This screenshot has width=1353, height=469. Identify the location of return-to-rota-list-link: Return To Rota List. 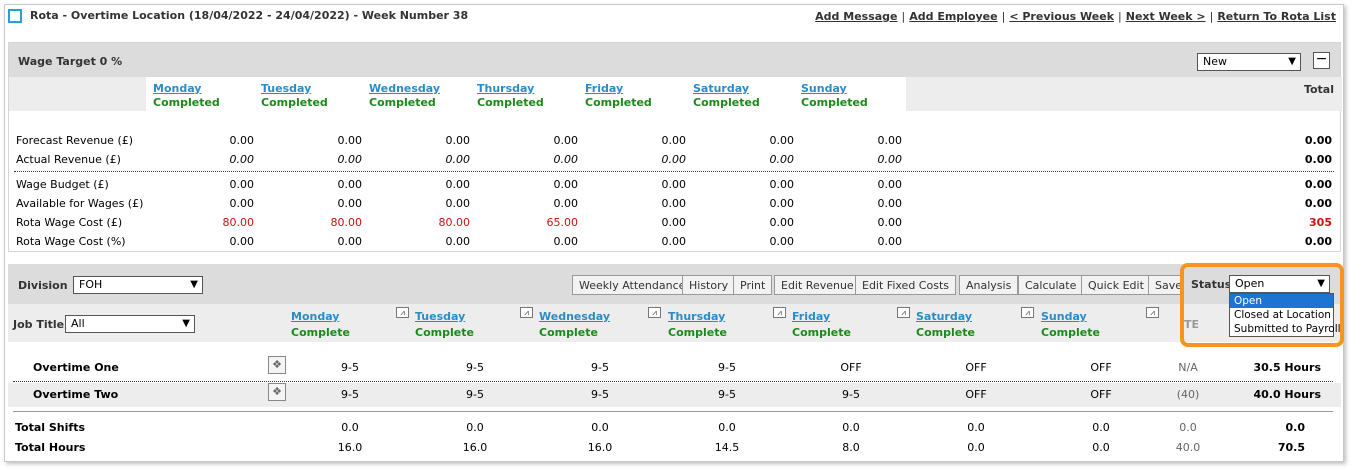
(1276, 16).